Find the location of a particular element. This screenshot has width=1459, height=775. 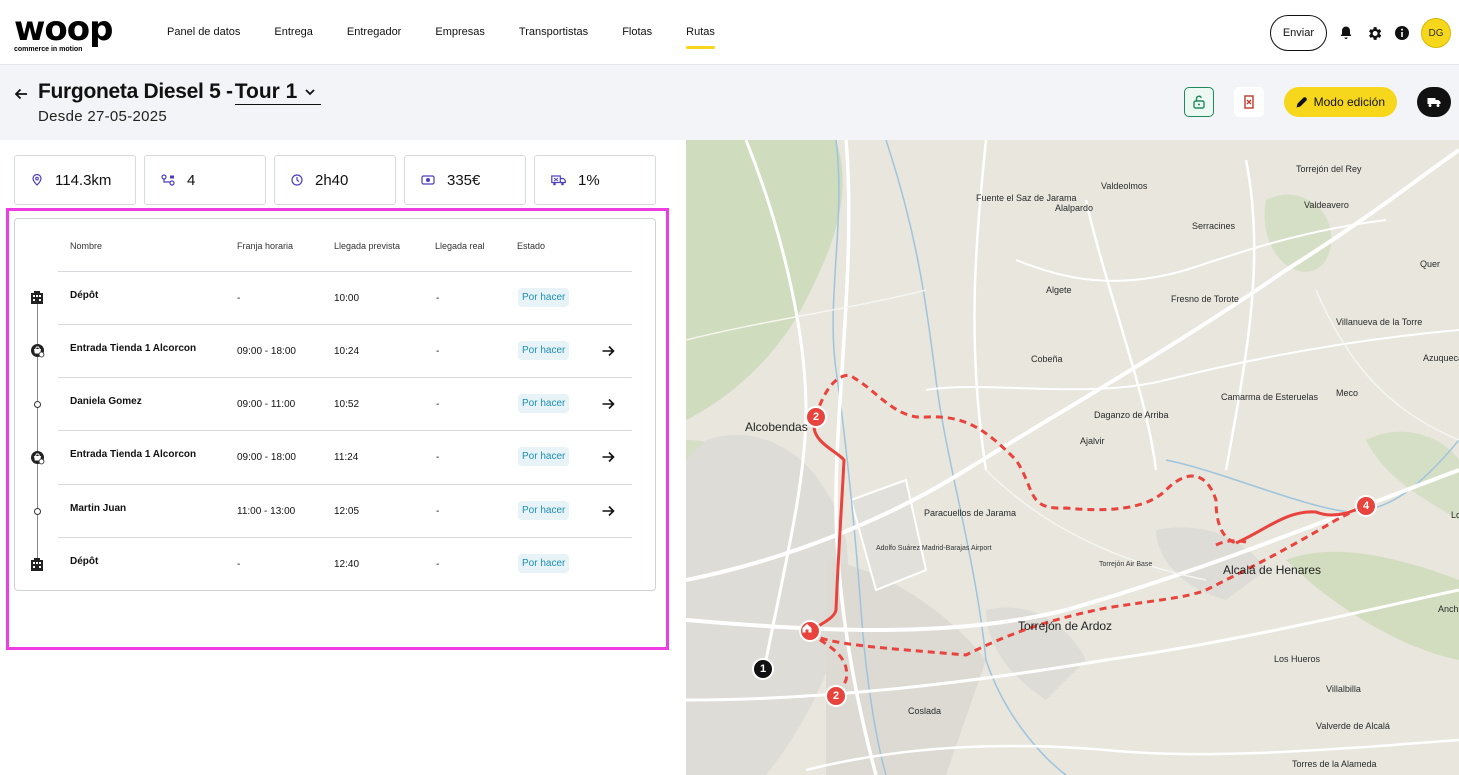

page-title: Furgoneta Diesel 5 - is located at coordinates (135, 91).